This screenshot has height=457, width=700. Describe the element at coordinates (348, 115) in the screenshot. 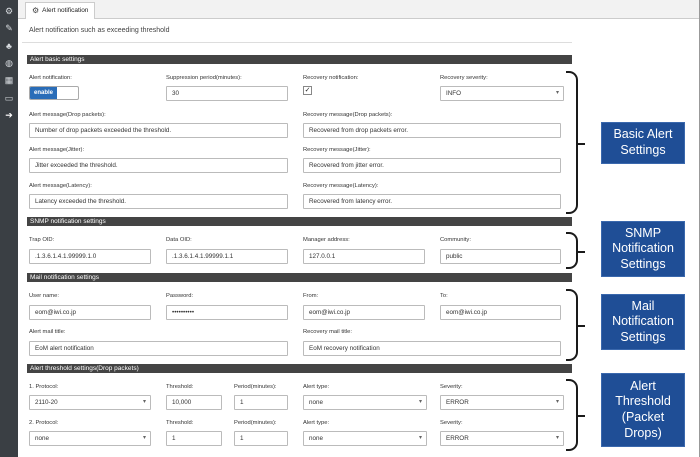

I see `drop-recovery-label: Recovery message(Drop packets):` at that location.